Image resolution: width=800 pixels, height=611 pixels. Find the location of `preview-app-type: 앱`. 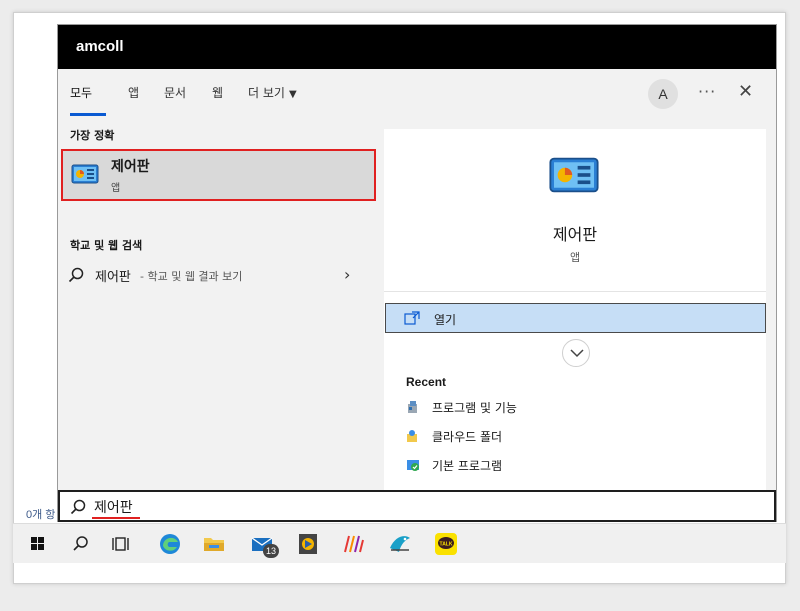

preview-app-type: 앱 is located at coordinates (575, 257).